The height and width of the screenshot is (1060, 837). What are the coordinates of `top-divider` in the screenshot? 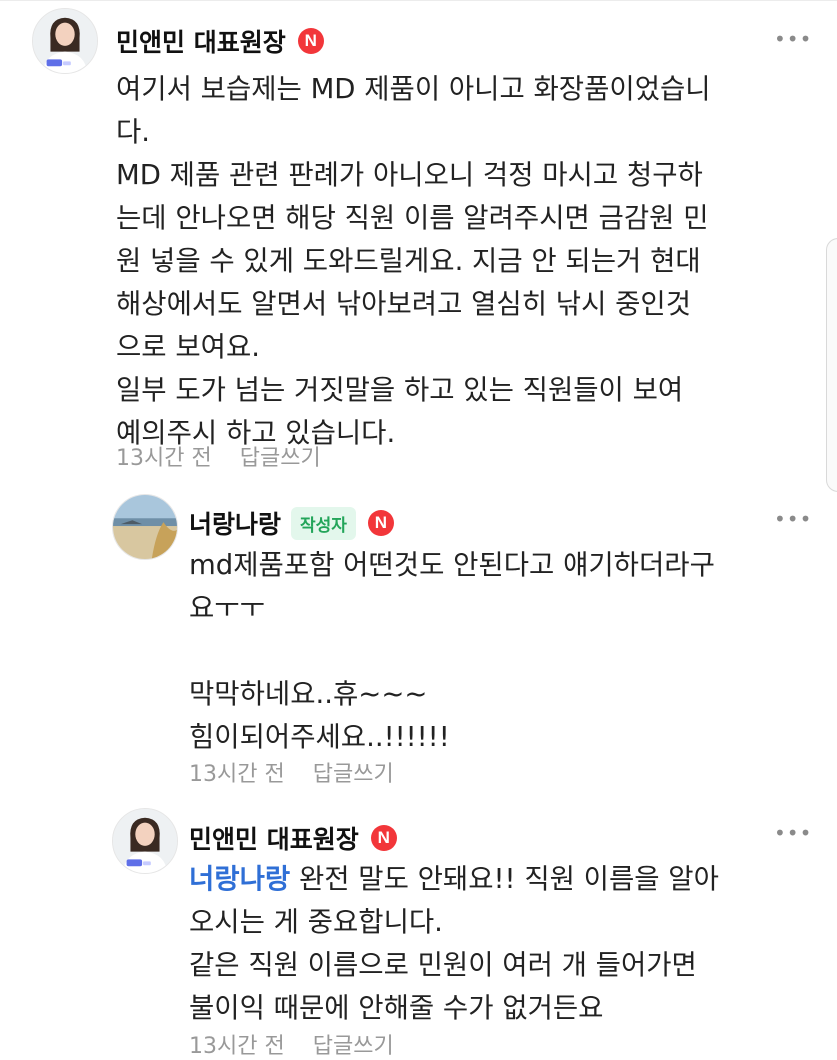 It's located at (418, 0).